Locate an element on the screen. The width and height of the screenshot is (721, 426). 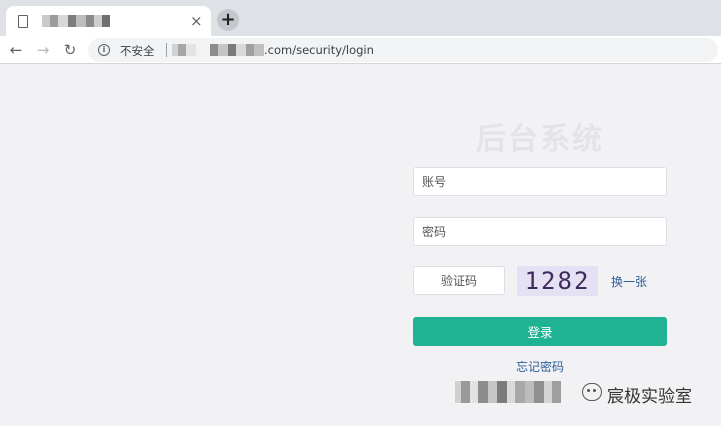
watermark-text: 宸极实验室 is located at coordinates (649, 397).